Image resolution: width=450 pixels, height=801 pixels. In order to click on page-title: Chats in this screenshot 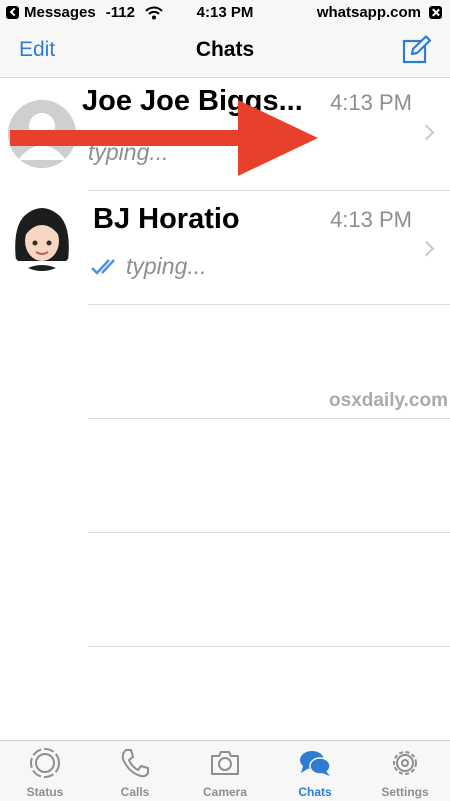, I will do `click(225, 49)`.